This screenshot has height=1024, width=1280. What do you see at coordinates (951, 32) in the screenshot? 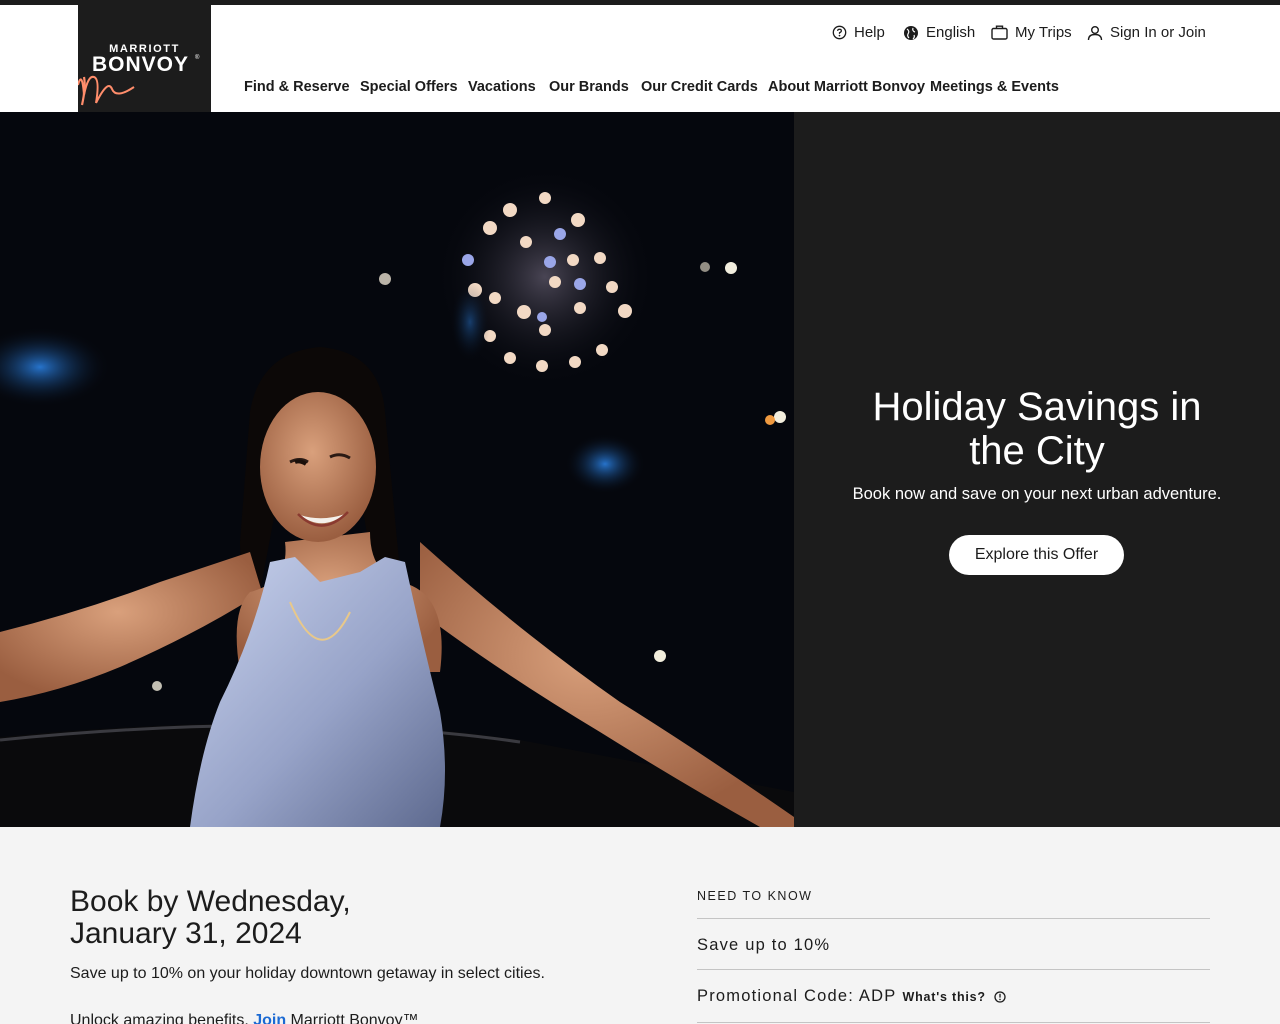
I see `language-label: English` at bounding box center [951, 32].